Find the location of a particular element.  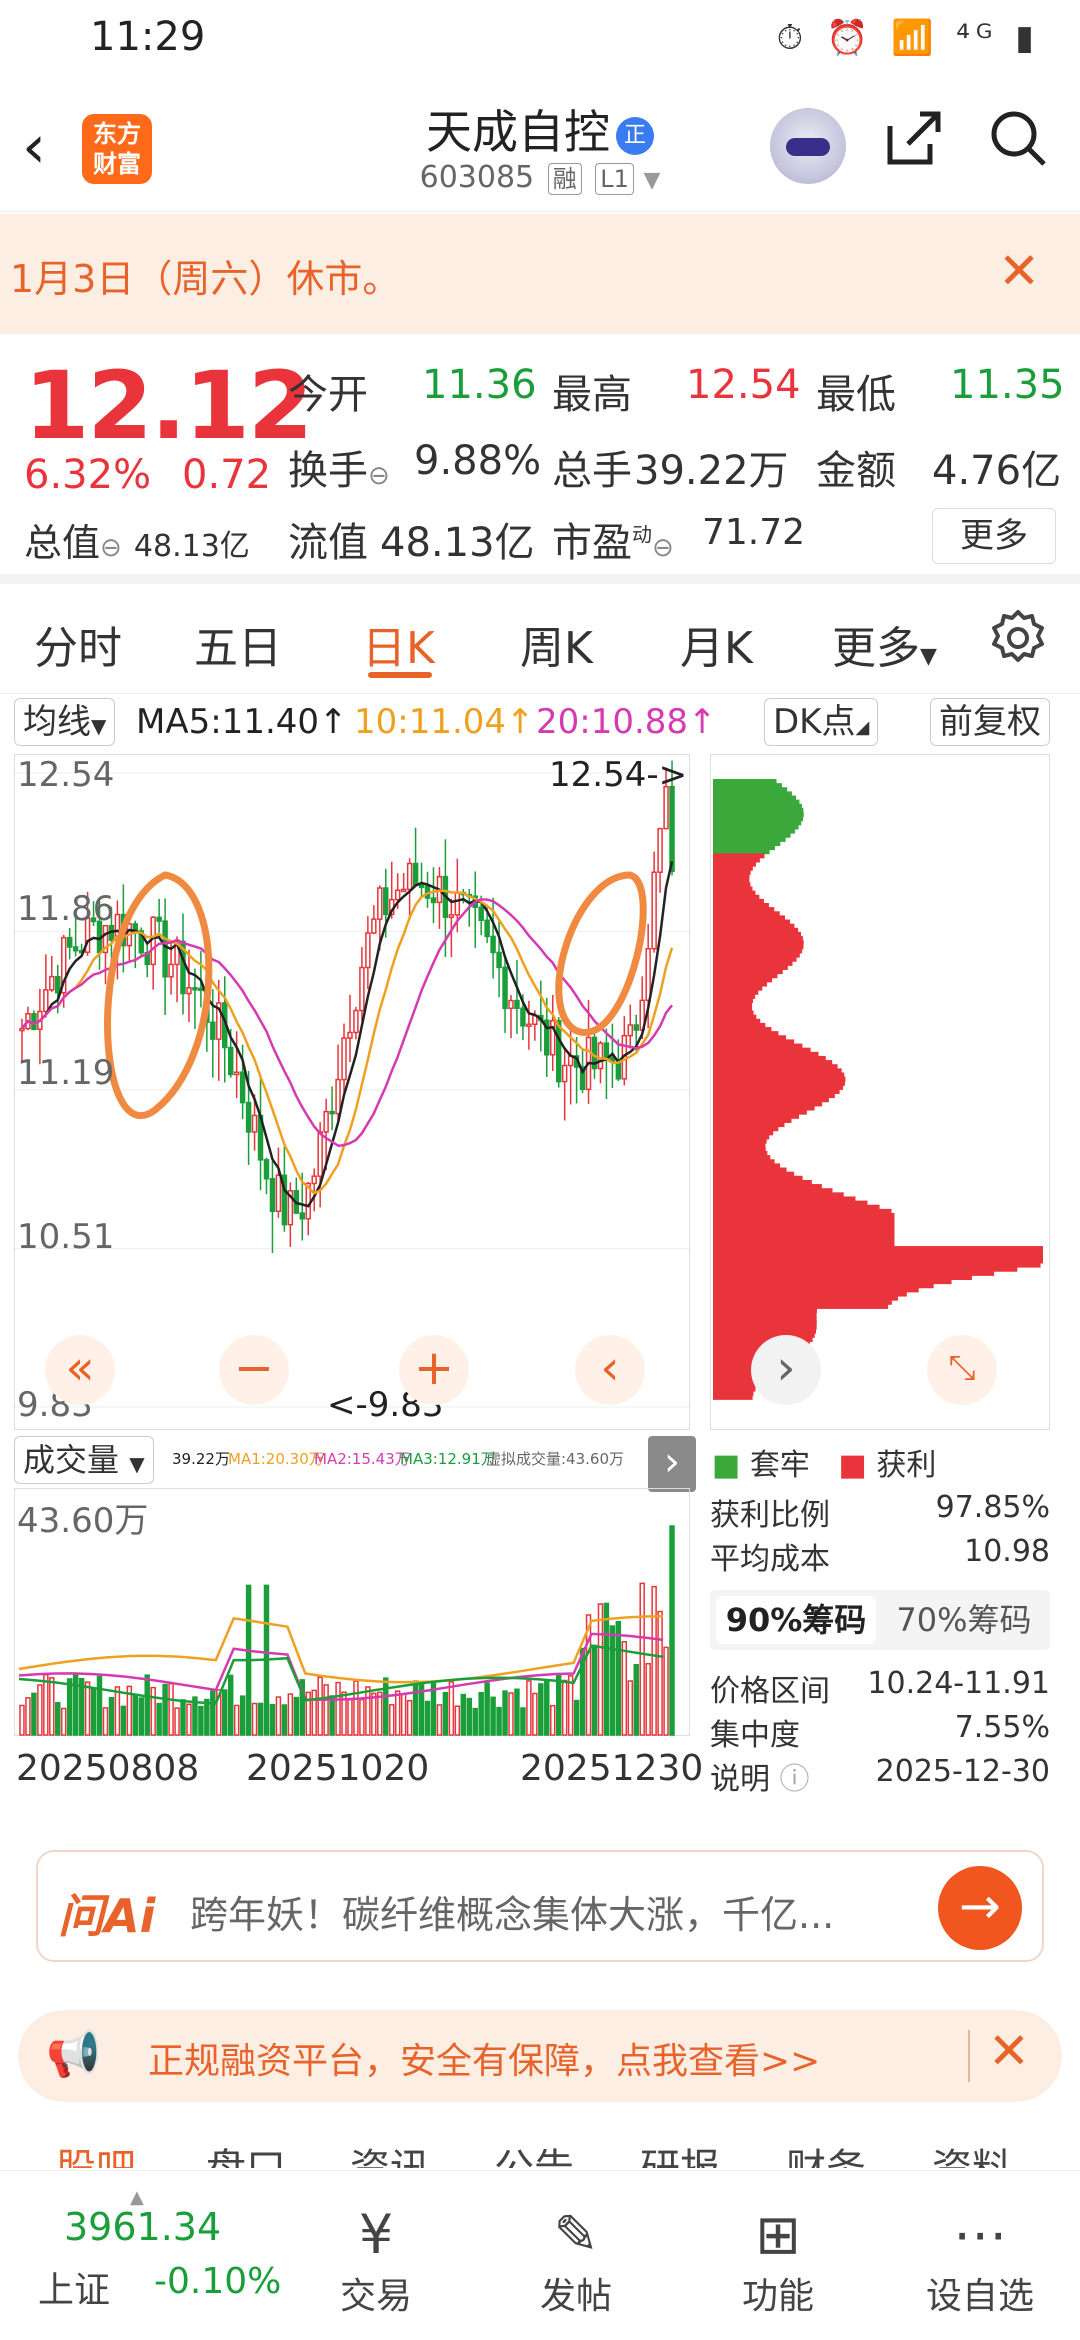

tab-finance: 财务 is located at coordinates (826, 2152).